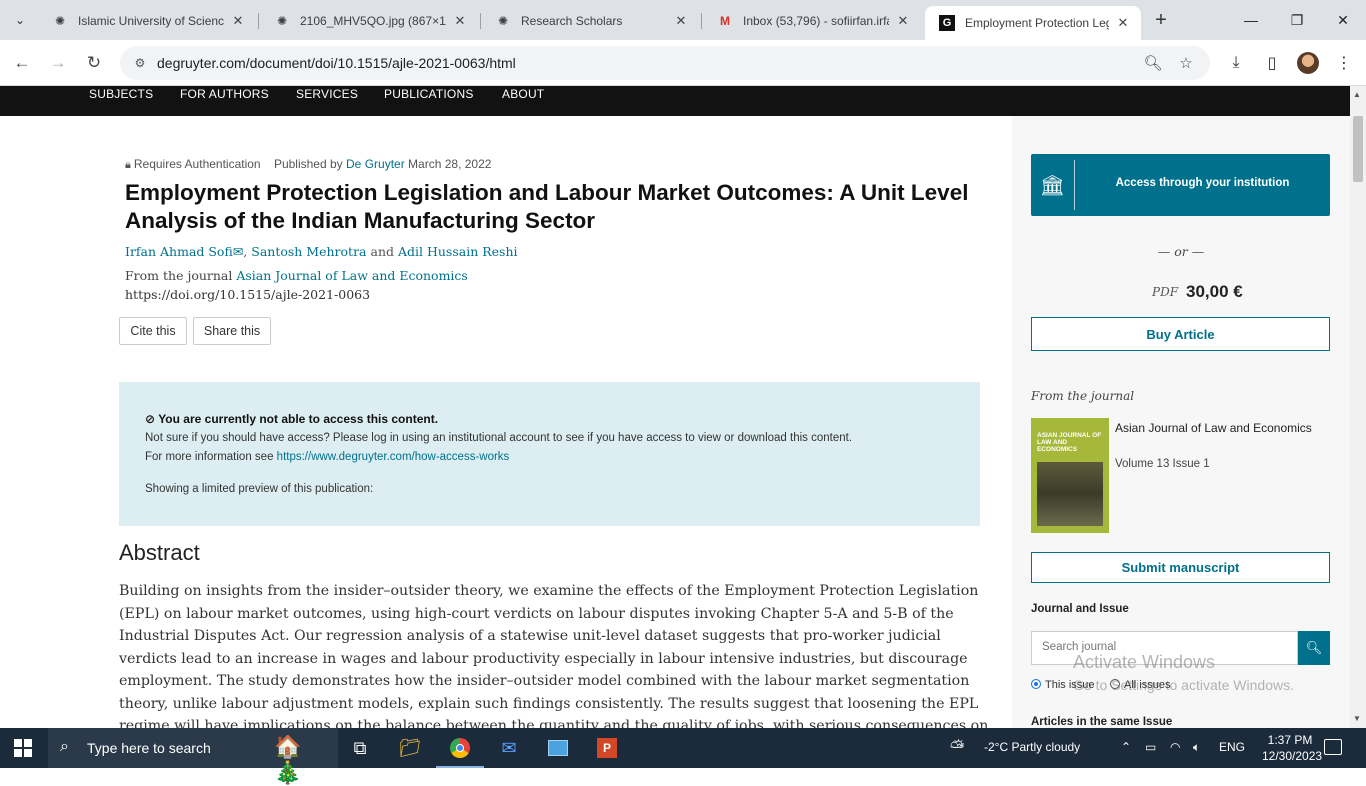  What do you see at coordinates (1144, 662) in the screenshot?
I see `activate-windows-watermark: Activate Windows` at bounding box center [1144, 662].